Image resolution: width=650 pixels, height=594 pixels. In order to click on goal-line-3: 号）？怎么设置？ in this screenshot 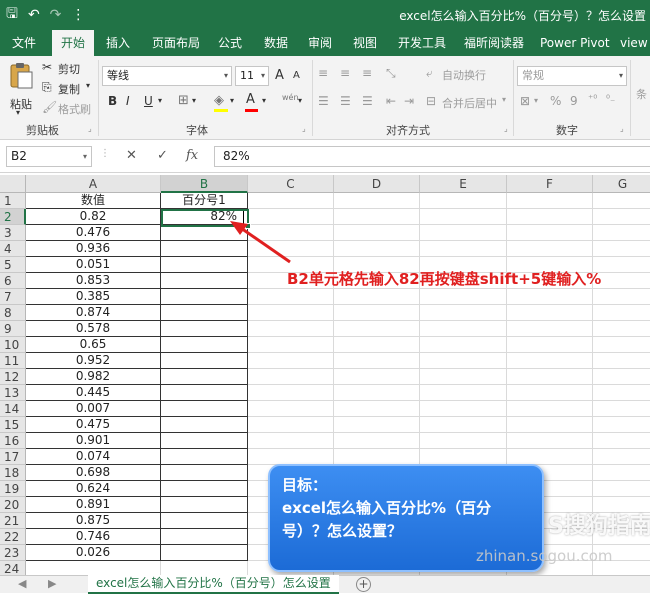, I will do `click(342, 531)`.